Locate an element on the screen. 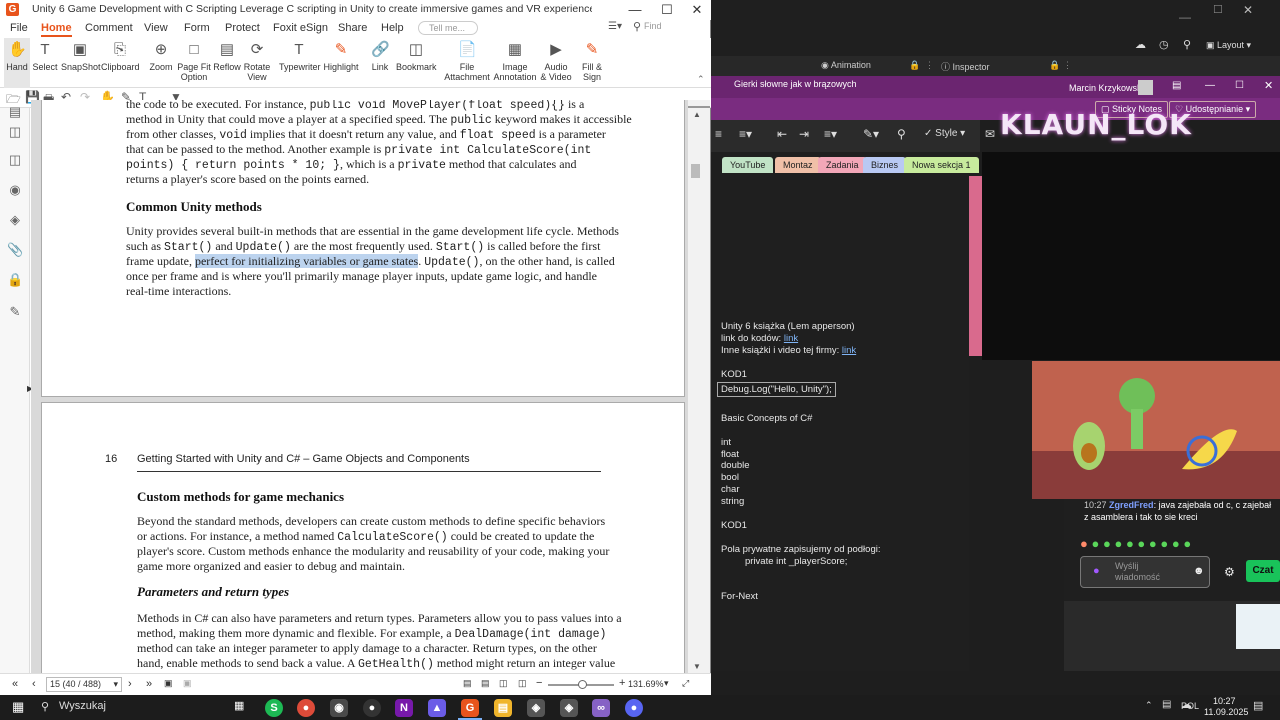 This screenshot has width=1280, height=720. typewriter-button: T Typewriter is located at coordinates (300, 63).